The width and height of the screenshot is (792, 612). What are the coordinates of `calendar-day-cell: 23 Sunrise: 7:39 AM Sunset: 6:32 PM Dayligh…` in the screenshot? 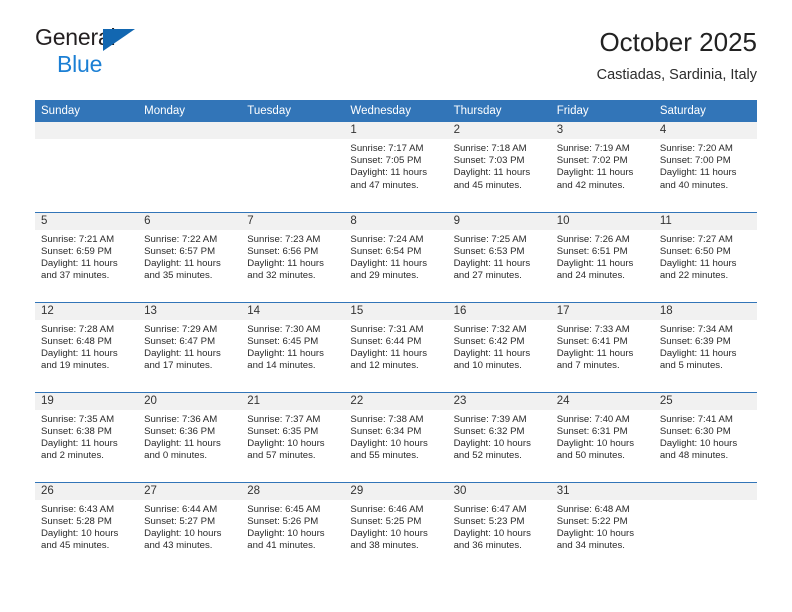 It's located at (499, 436).